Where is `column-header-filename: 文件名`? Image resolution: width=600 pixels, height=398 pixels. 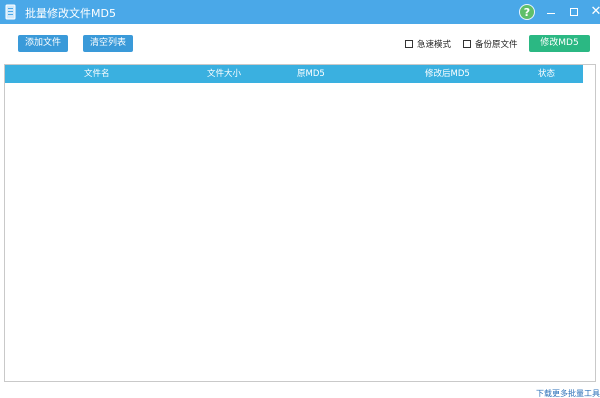 column-header-filename: 文件名 is located at coordinates (97, 74).